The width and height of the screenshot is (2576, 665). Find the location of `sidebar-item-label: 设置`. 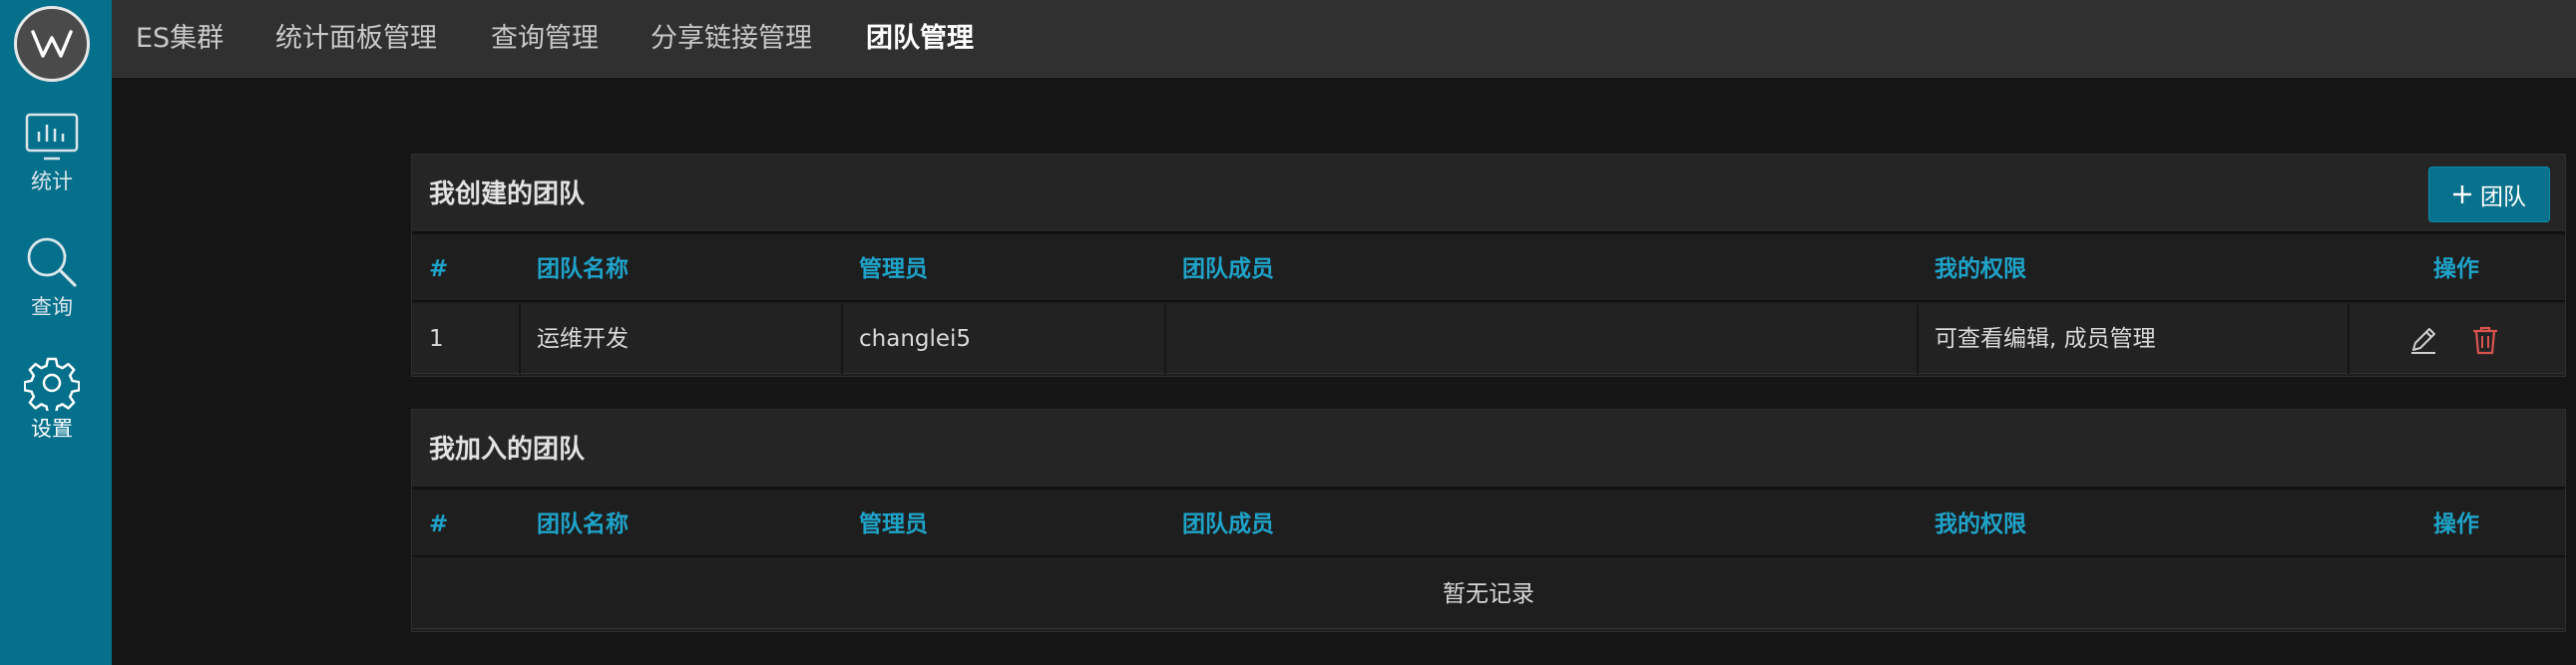

sidebar-item-label: 设置 is located at coordinates (52, 429).